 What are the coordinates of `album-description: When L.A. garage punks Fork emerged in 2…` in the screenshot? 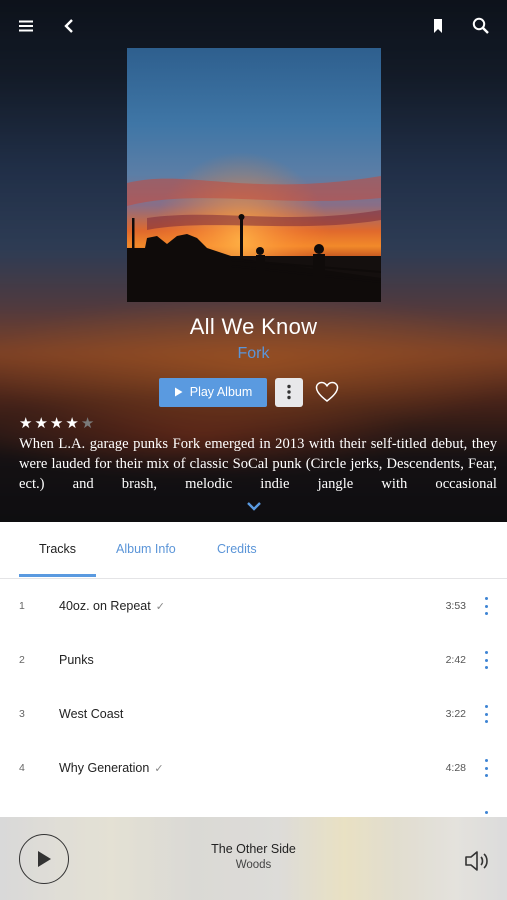 It's located at (258, 464).